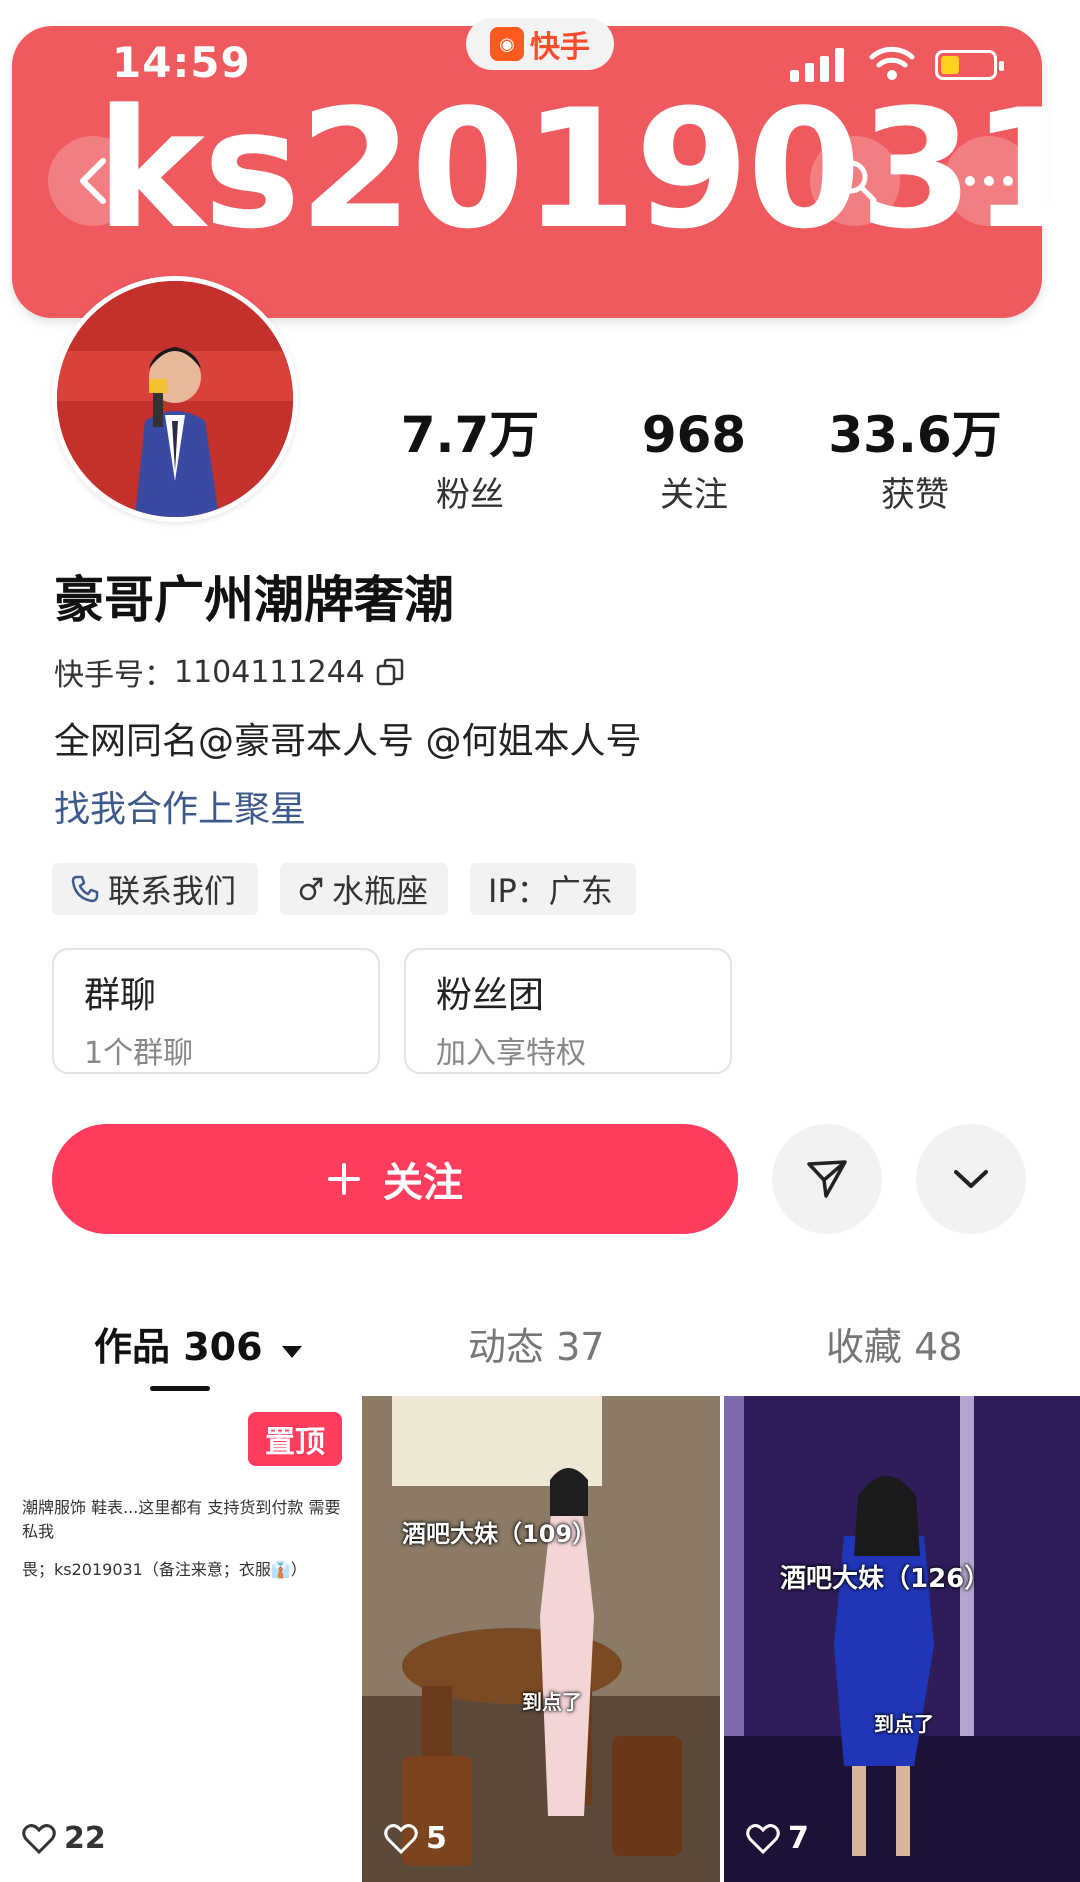  Describe the element at coordinates (164, 1569) in the screenshot. I see `video-1-line2: 畏；ks2019031（备注来意；衣服👔）` at that location.